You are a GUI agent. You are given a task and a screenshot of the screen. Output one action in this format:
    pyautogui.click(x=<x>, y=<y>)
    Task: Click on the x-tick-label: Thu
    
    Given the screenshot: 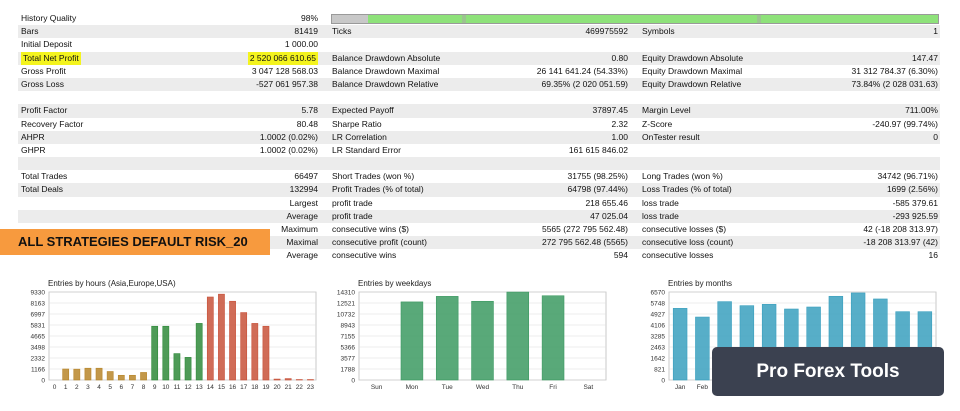 What is the action you would take?
    pyautogui.click(x=518, y=387)
    